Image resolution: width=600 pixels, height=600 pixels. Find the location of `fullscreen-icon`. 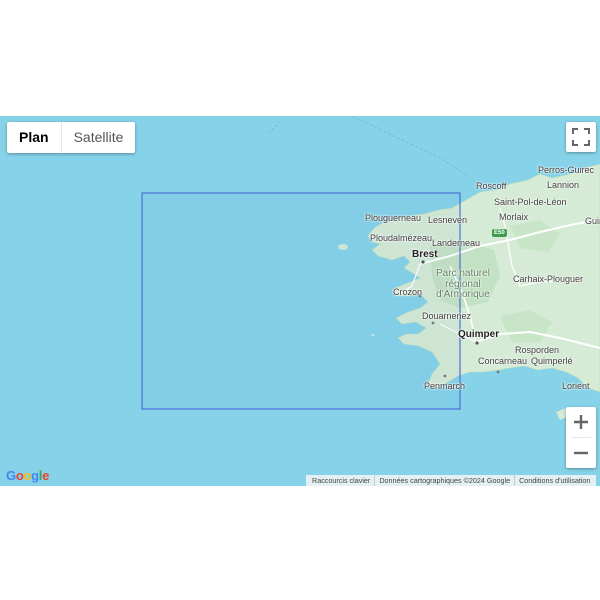

fullscreen-icon is located at coordinates (581, 137).